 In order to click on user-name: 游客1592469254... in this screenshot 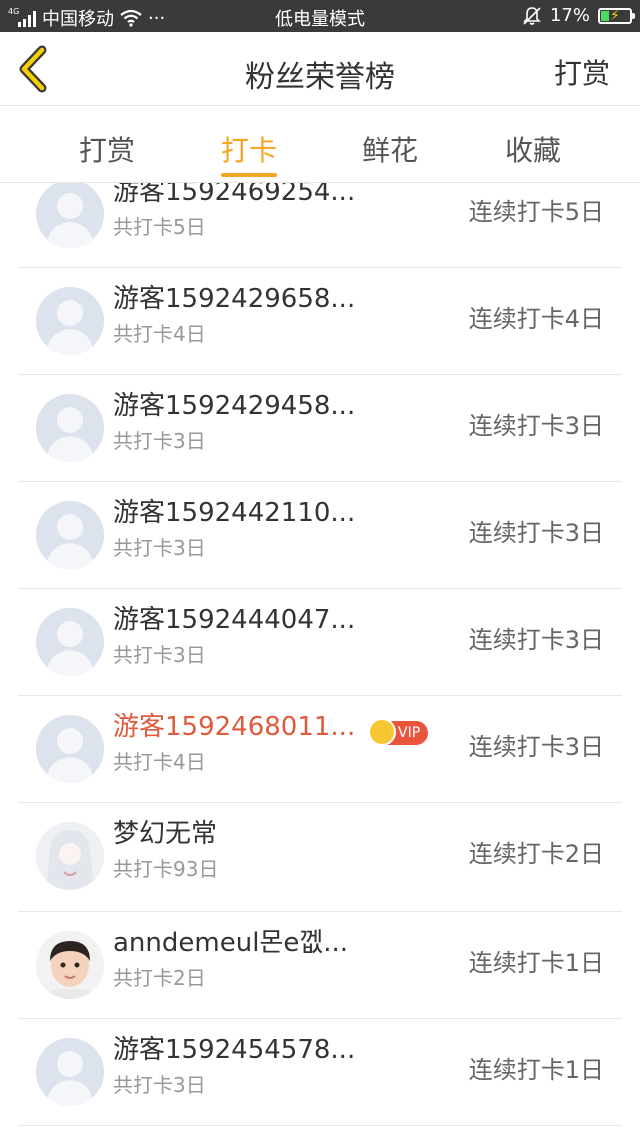, I will do `click(234, 195)`.